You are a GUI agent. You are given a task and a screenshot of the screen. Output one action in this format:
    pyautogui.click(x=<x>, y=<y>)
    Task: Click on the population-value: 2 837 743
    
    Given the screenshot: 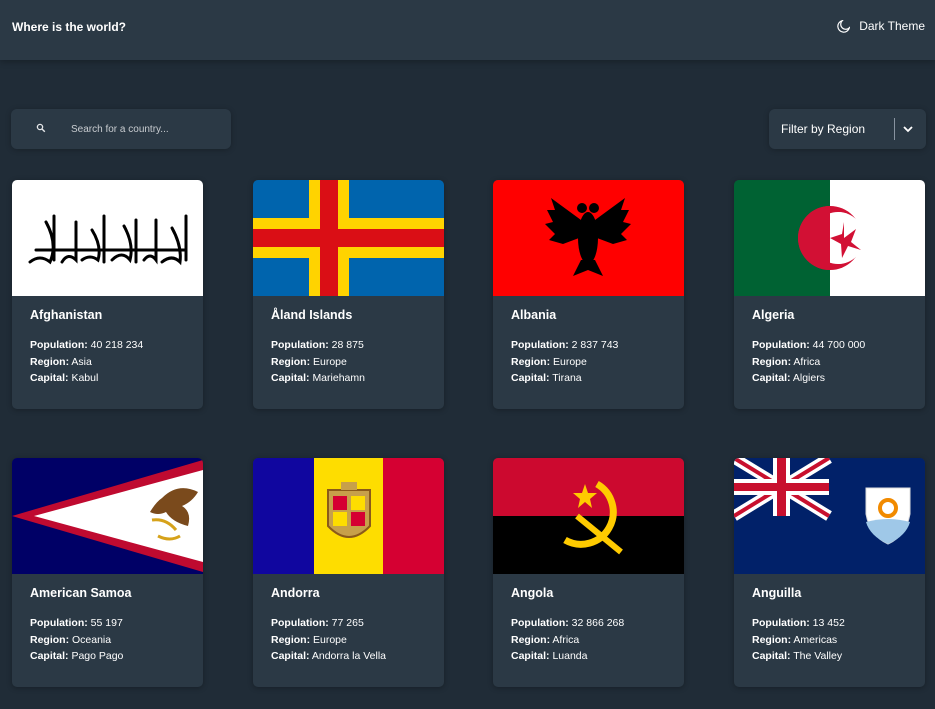 What is the action you would take?
    pyautogui.click(x=595, y=345)
    